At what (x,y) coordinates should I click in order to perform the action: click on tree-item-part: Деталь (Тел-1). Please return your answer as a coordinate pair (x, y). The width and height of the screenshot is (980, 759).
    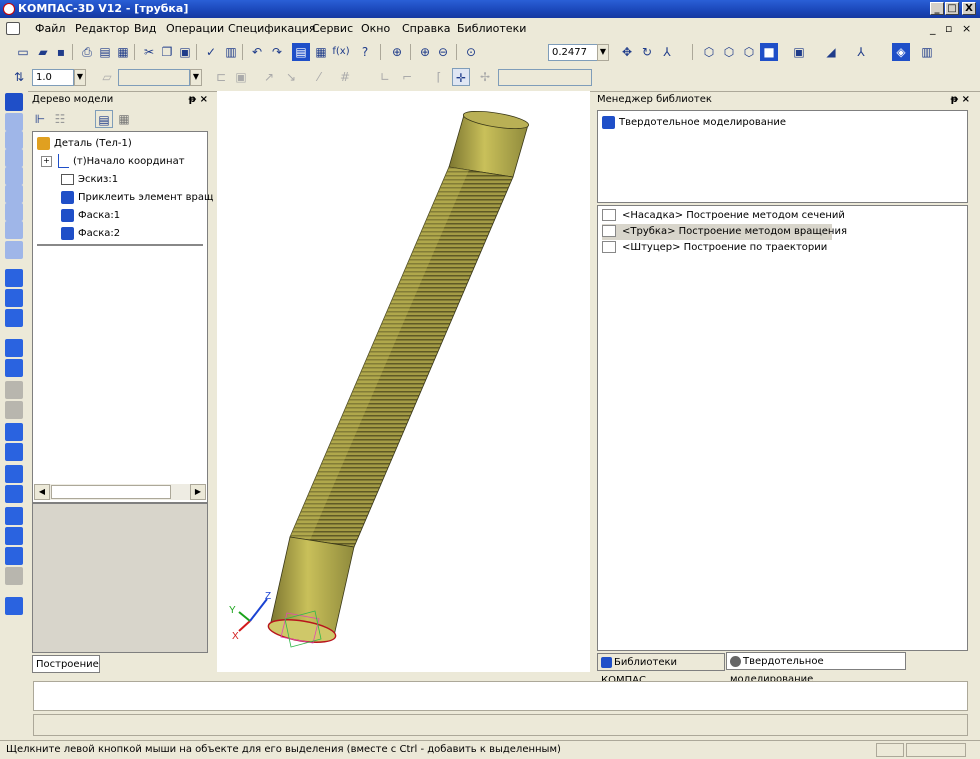
    Looking at the image, I should click on (84, 144).